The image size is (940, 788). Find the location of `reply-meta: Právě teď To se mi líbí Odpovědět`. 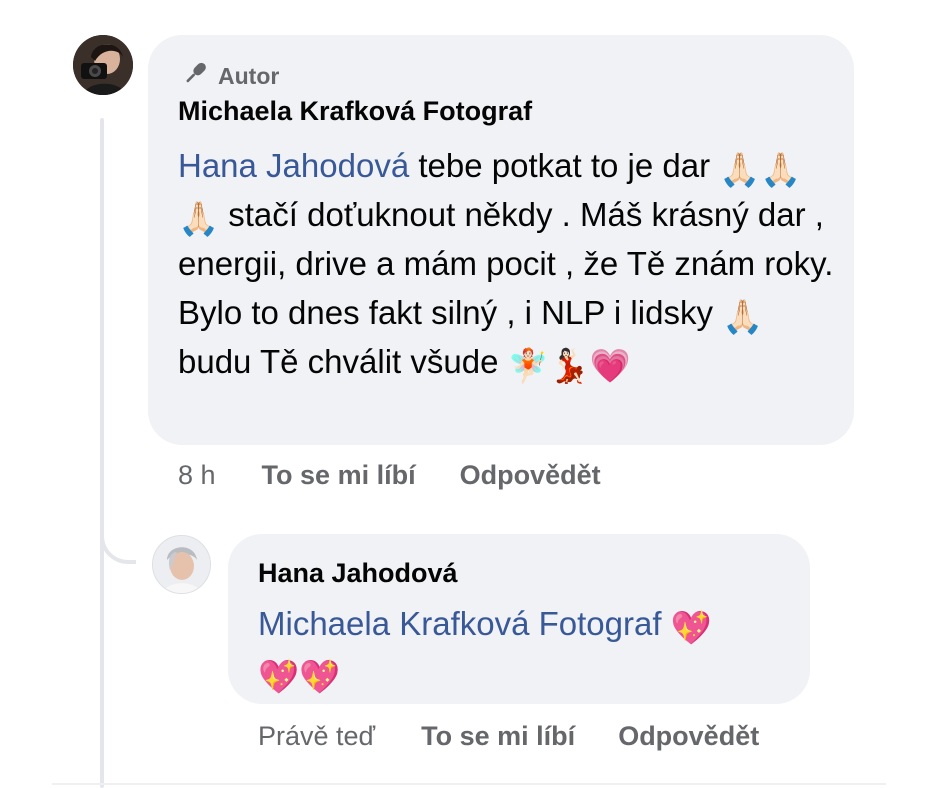

reply-meta: Právě teď To se mi líbí Odpovědět is located at coordinates (508, 736).